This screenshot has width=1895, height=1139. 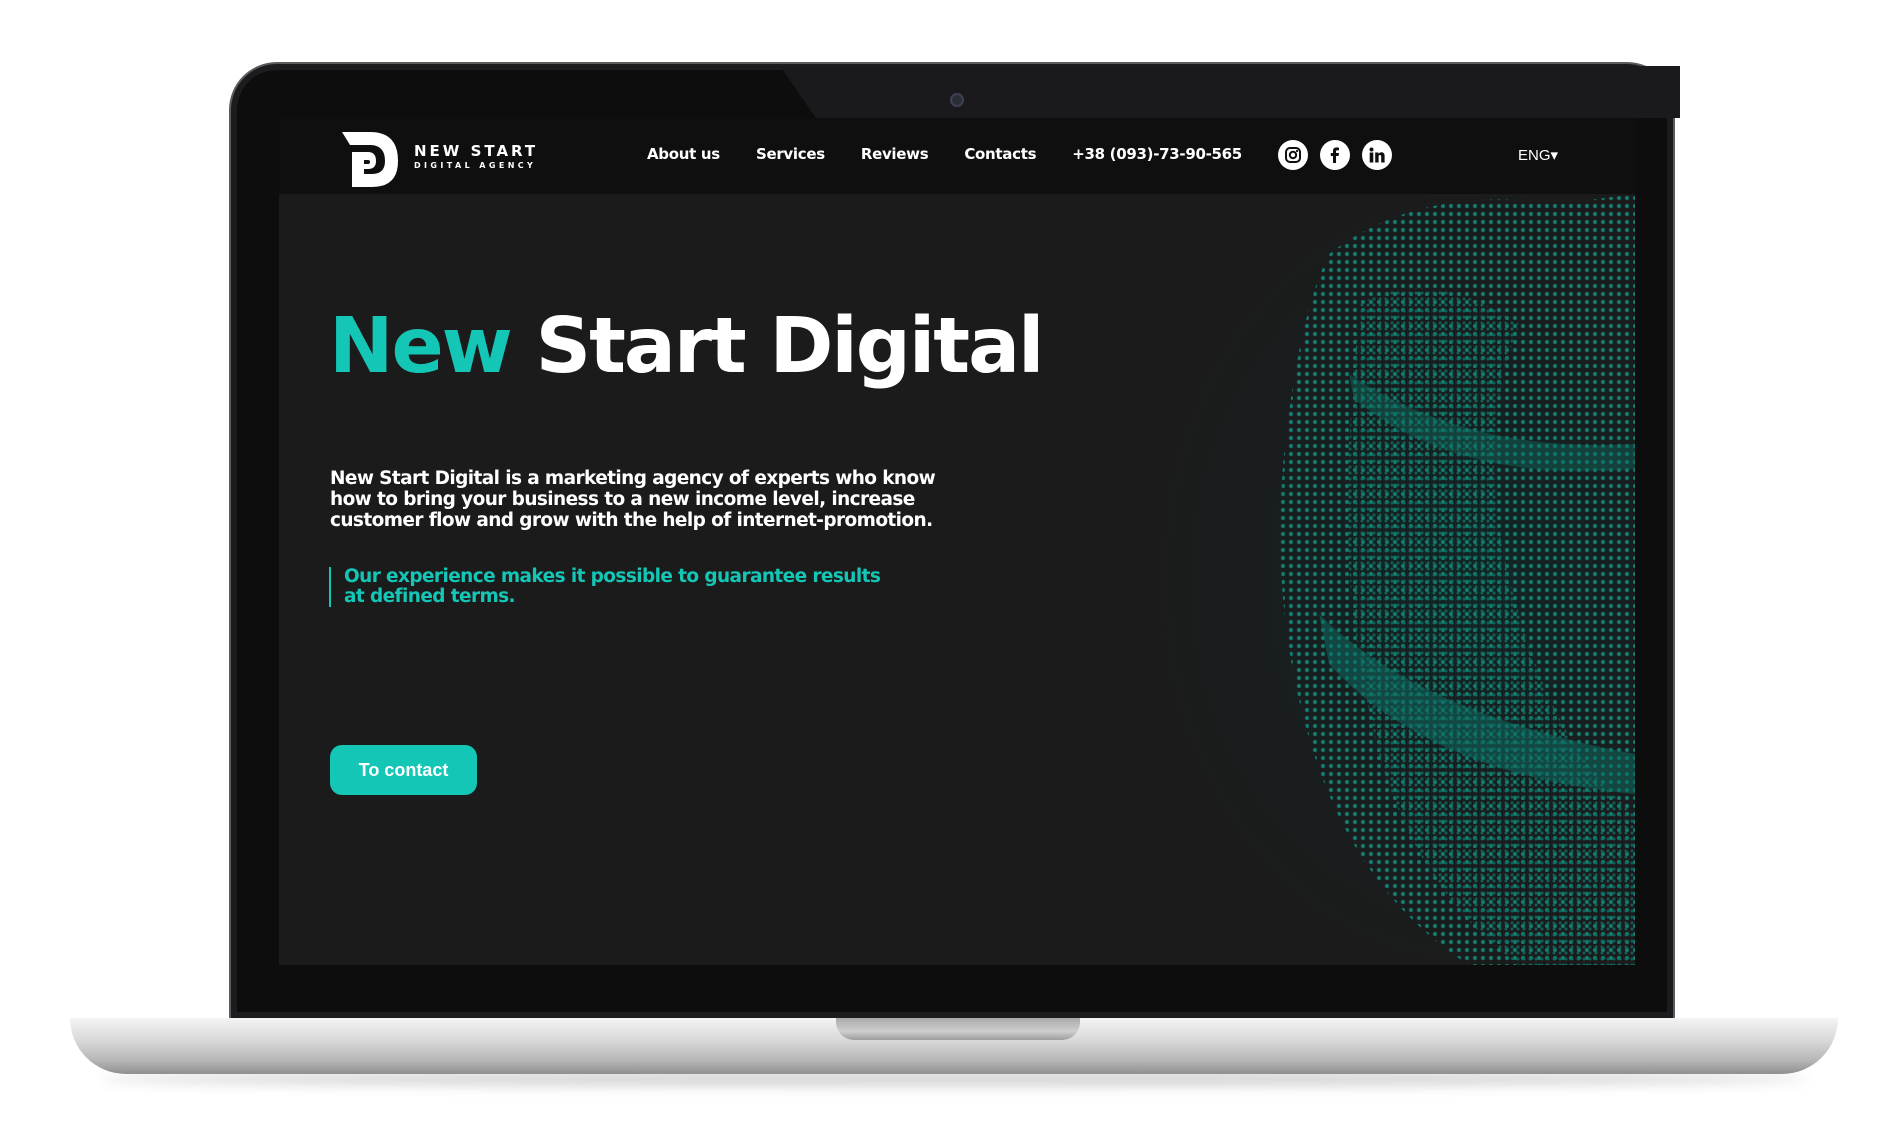 I want to click on laptop-base-lip, so click(x=958, y=1029).